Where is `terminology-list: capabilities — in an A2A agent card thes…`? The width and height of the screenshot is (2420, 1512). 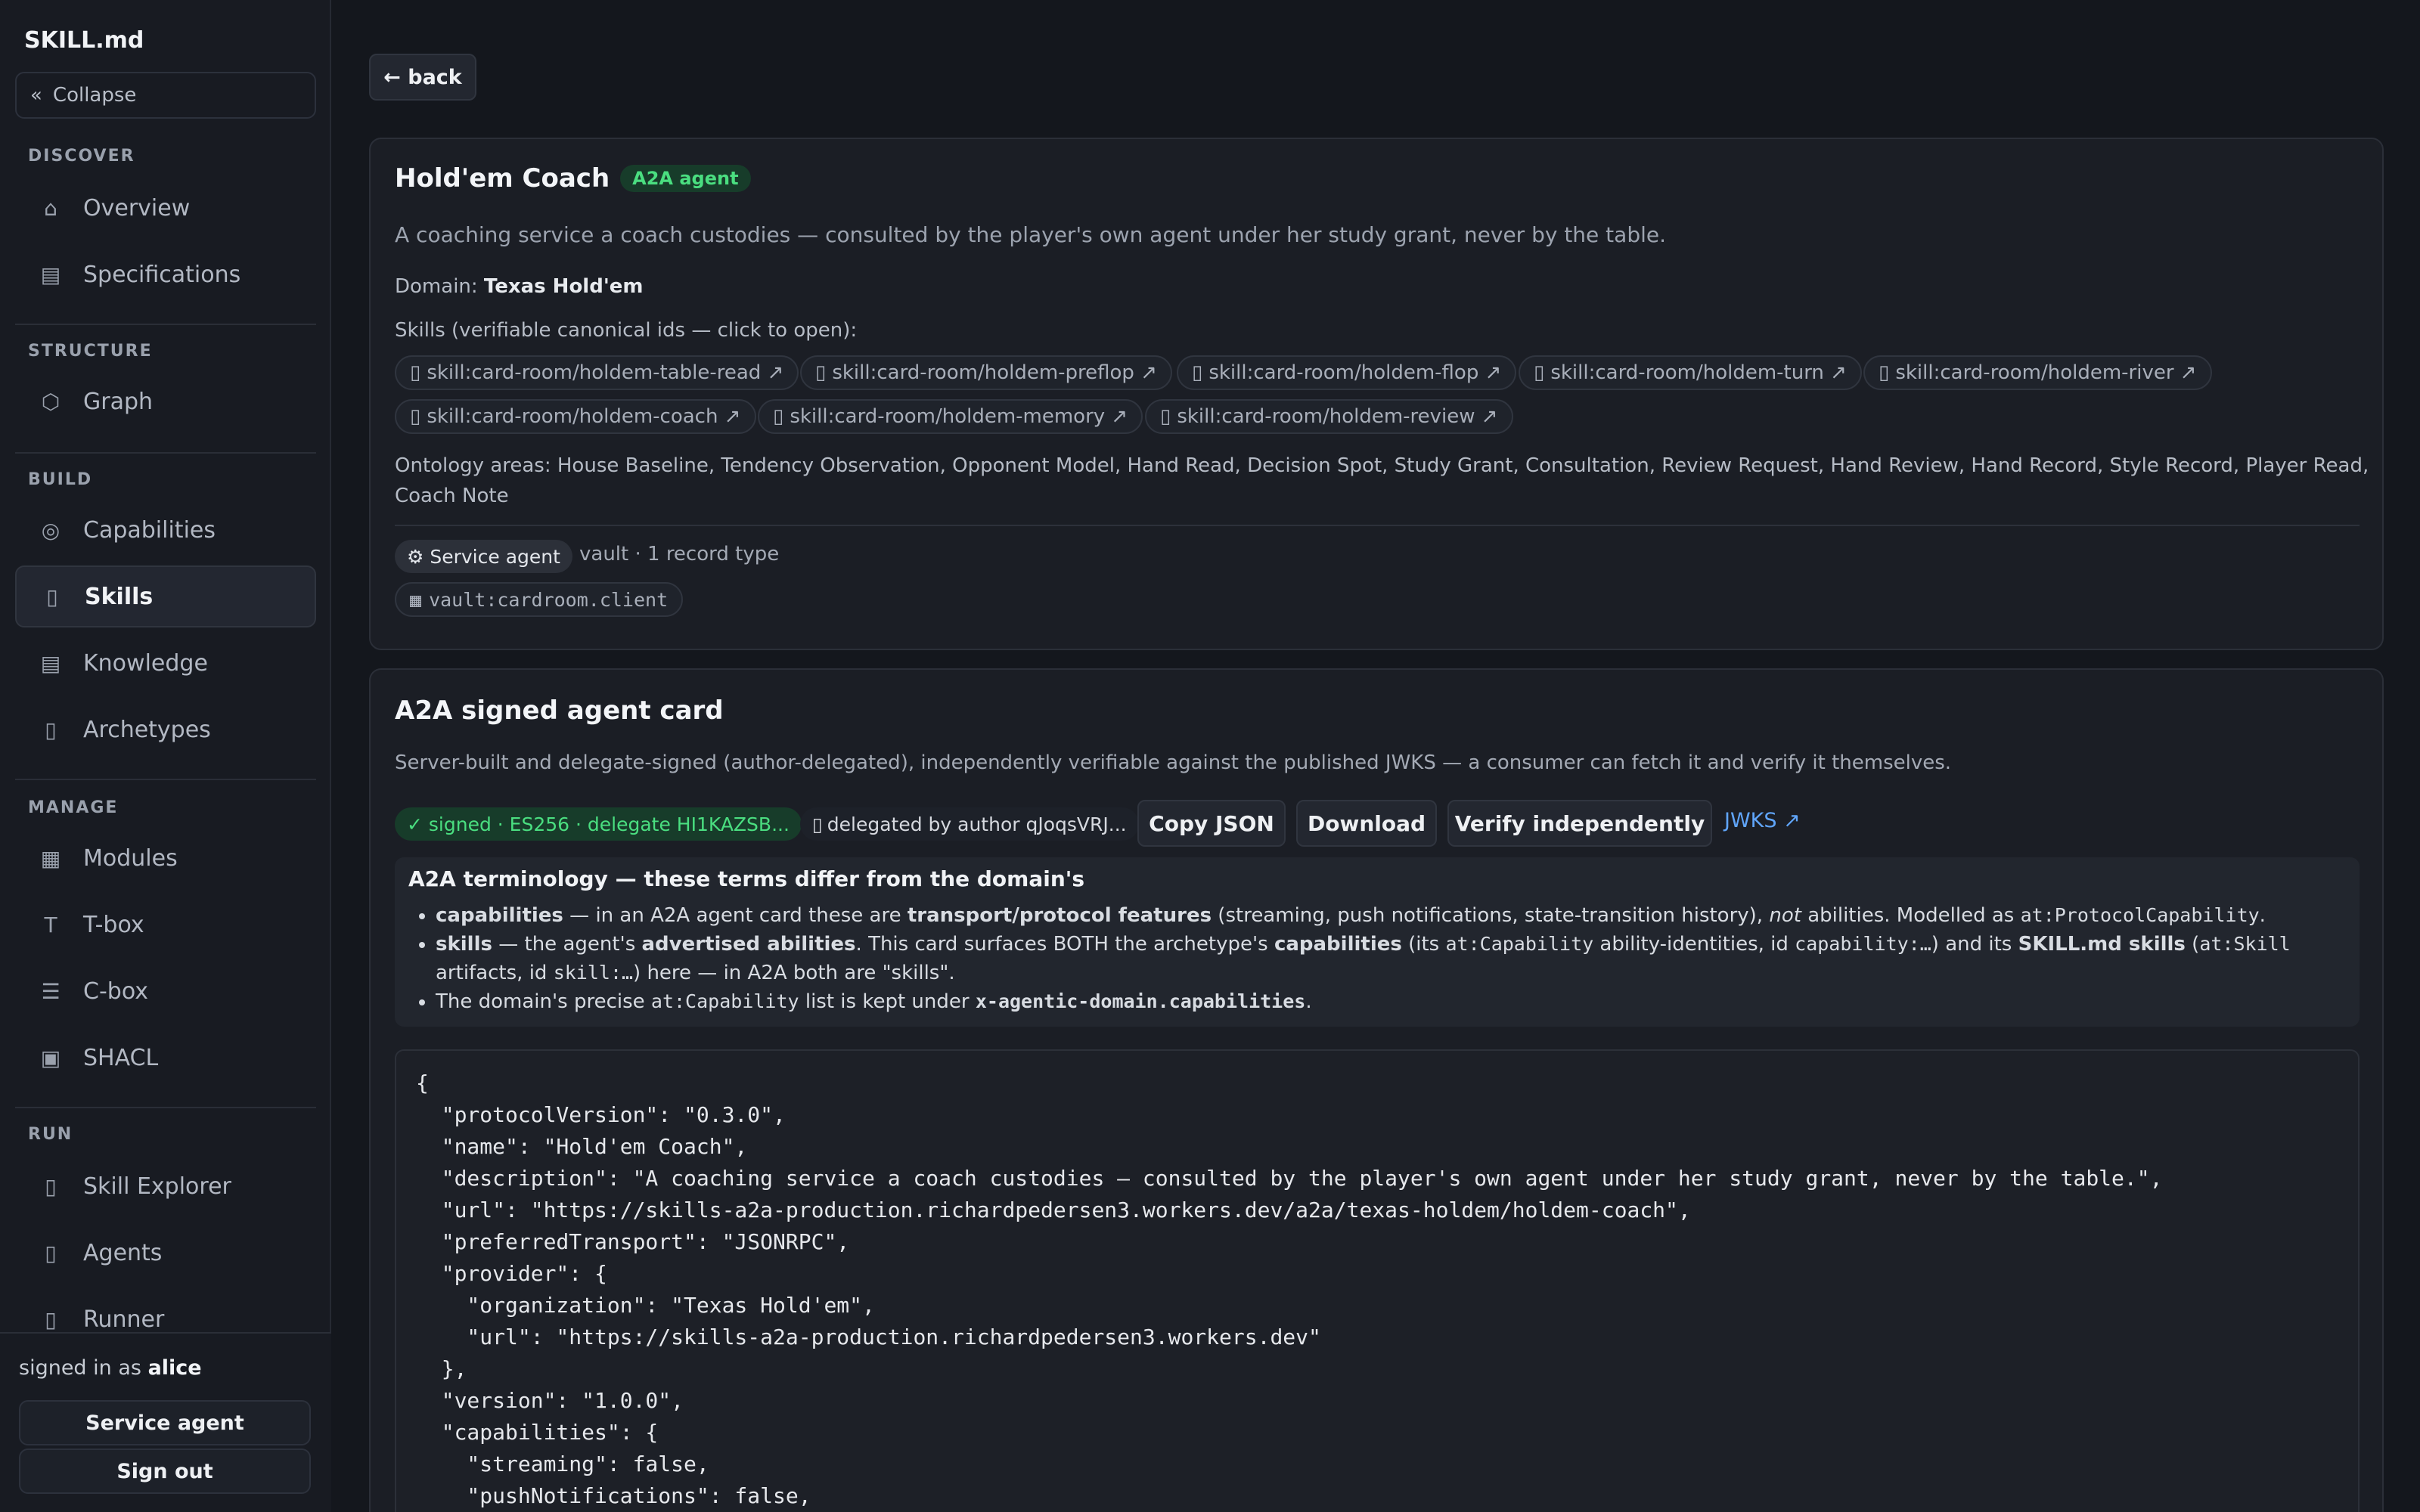
terminology-list: capabilities — in an A2A agent card thes… is located at coordinates (1388, 958).